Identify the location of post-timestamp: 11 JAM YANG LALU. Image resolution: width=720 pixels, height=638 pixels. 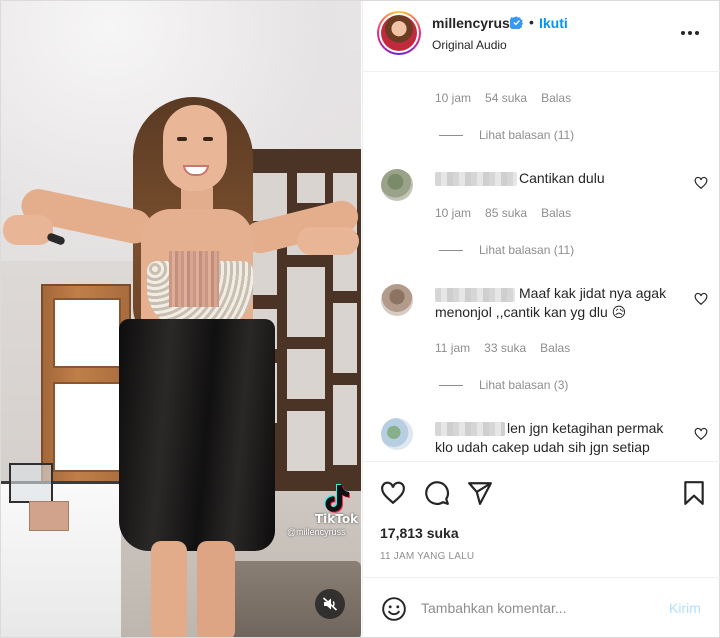
(427, 556).